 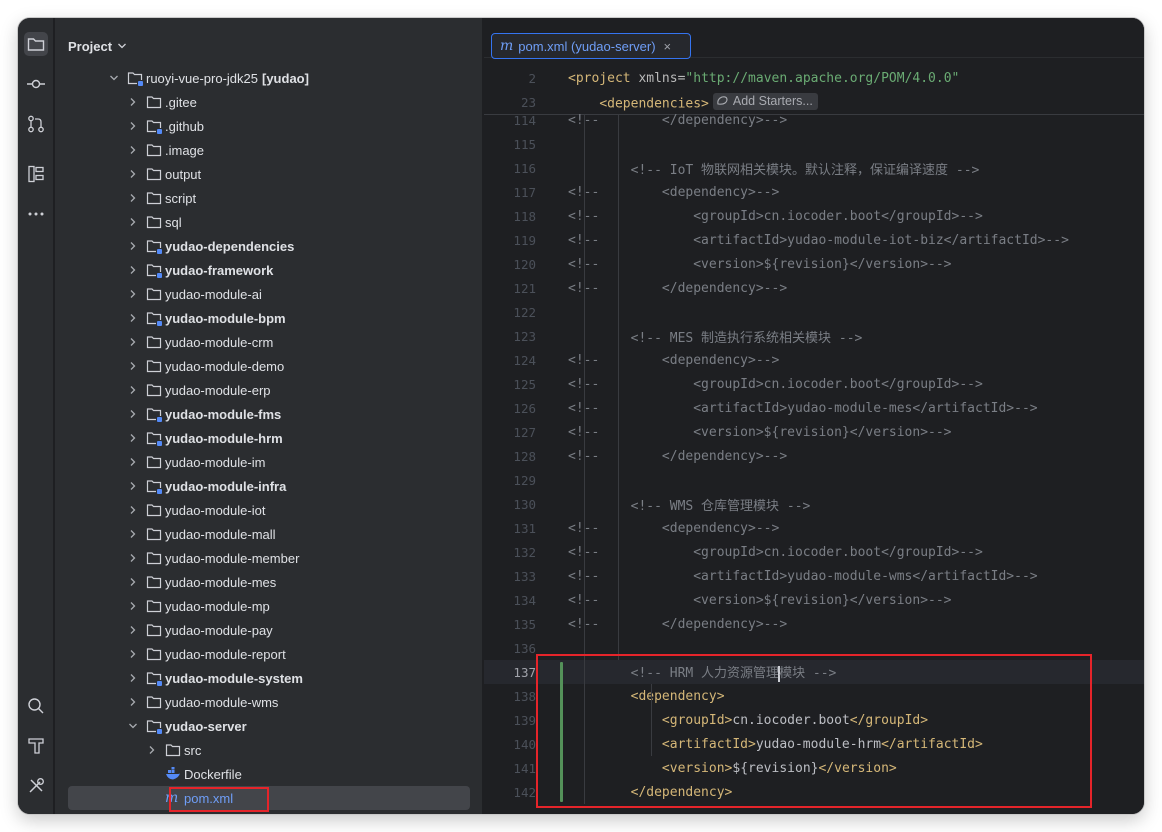 I want to click on tree-item-yudao-module-mall: yudao-module-mall, so click(x=269, y=534).